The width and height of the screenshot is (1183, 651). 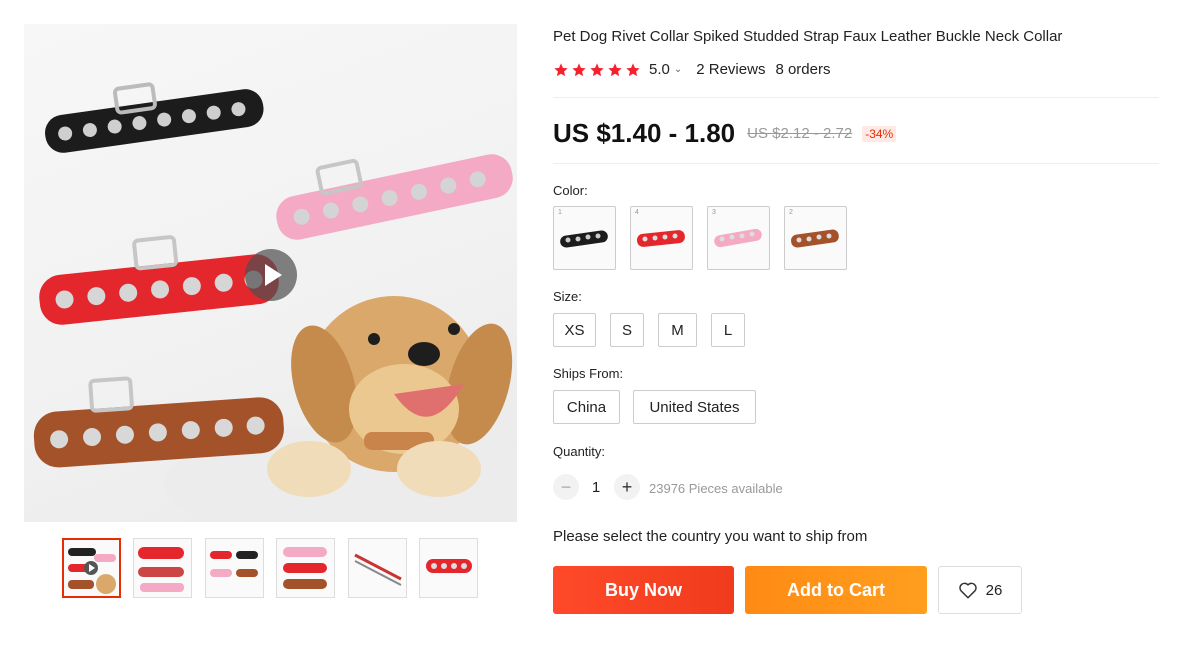 What do you see at coordinates (994, 590) in the screenshot?
I see `wishlist-count: 26` at bounding box center [994, 590].